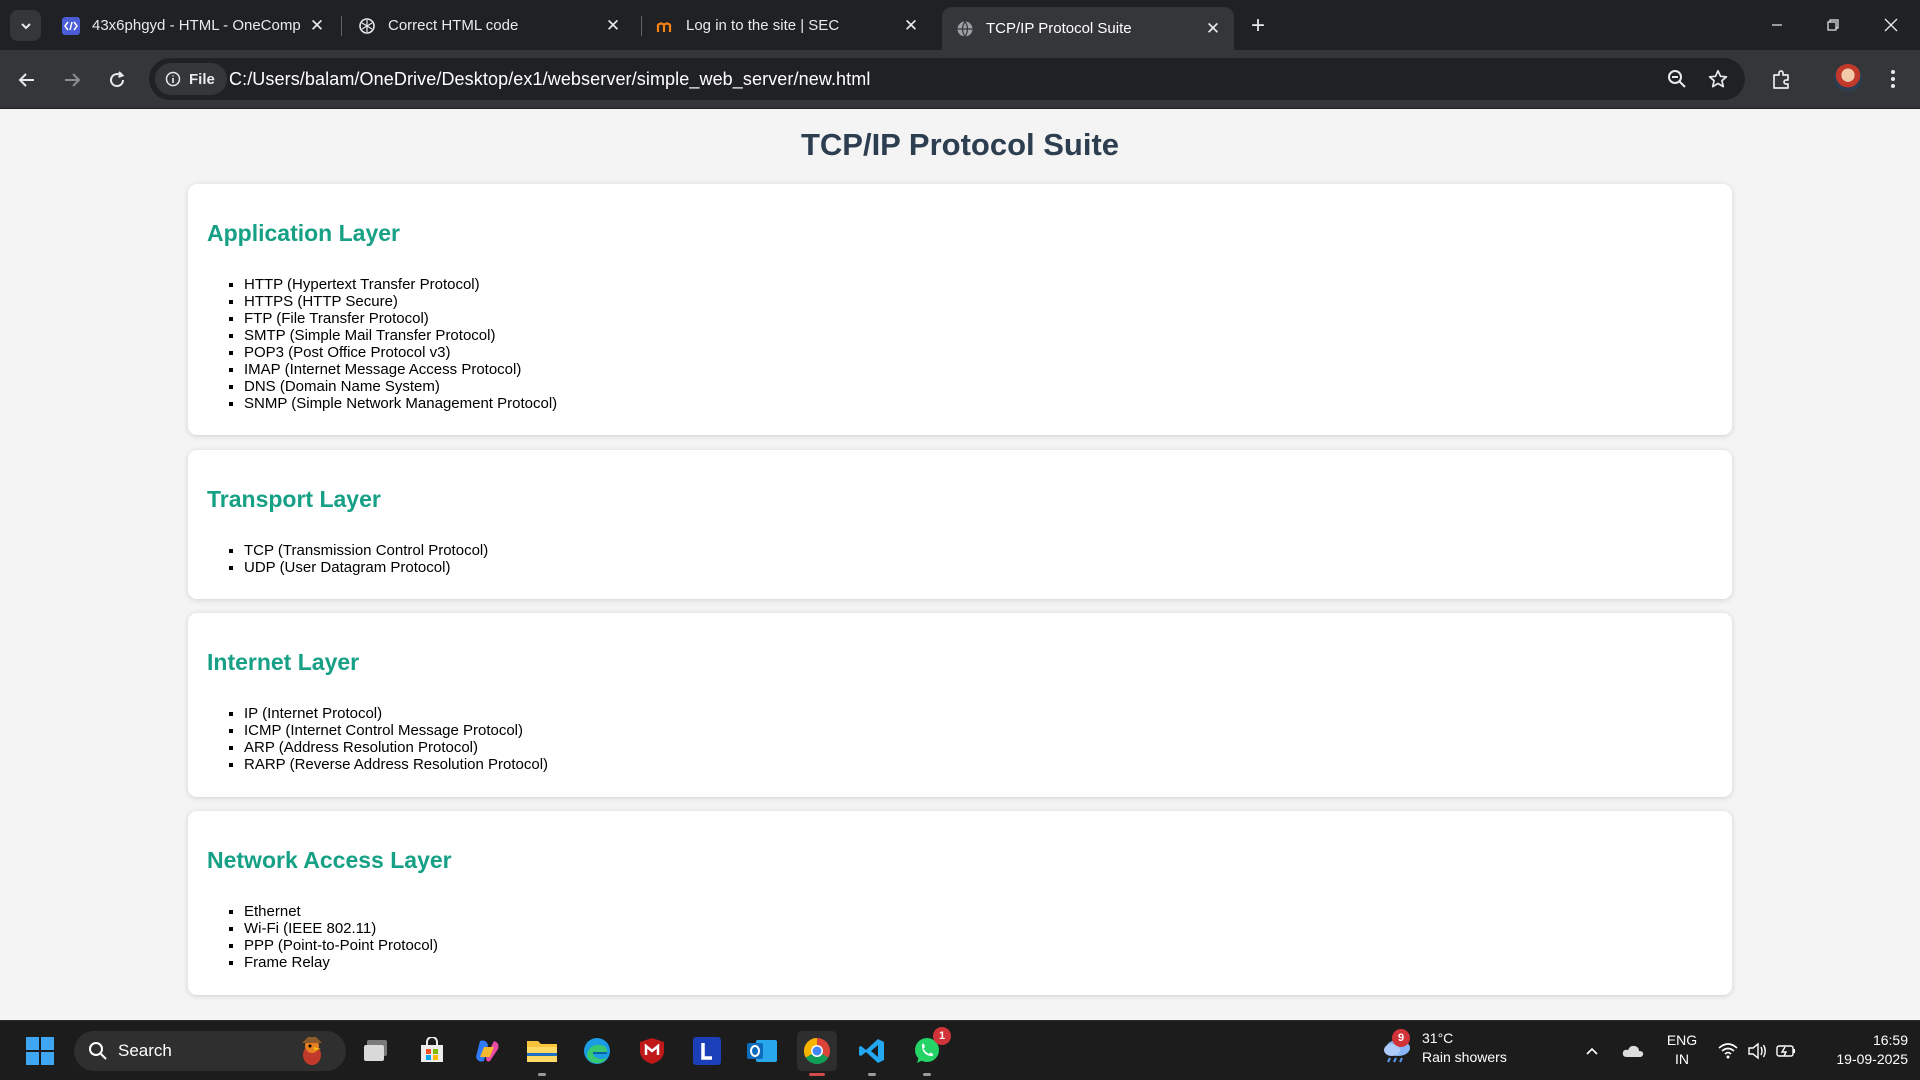  What do you see at coordinates (1464, 1057) in the screenshot?
I see `weather-condition: Rain showers` at bounding box center [1464, 1057].